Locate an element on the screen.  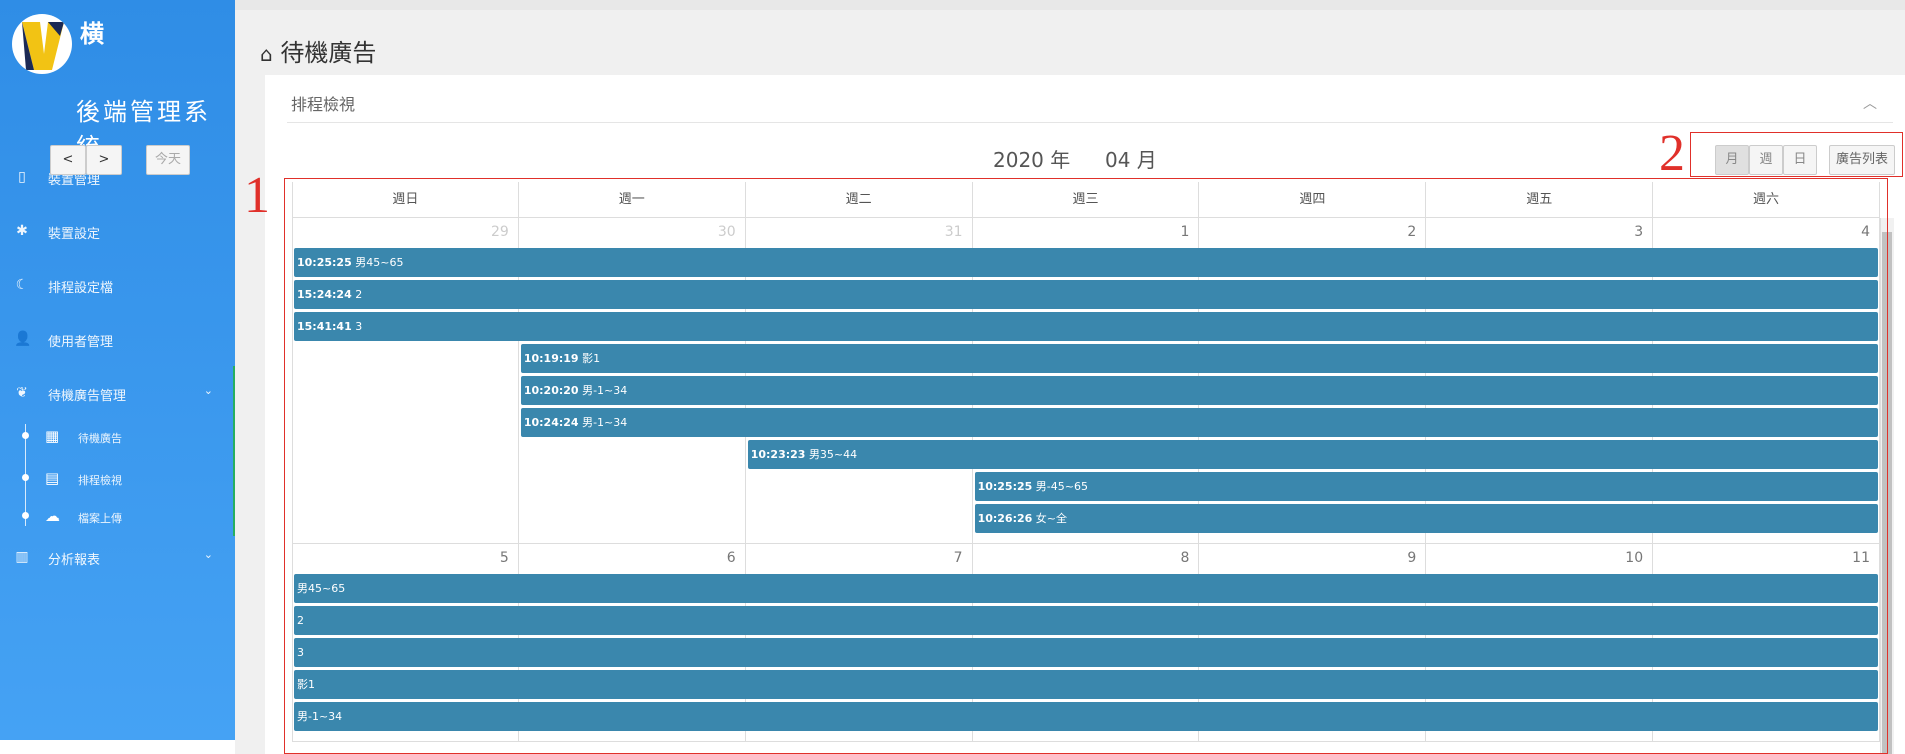
menu-item-device-settings: ✱ 裝置設定 is located at coordinates (117, 230).